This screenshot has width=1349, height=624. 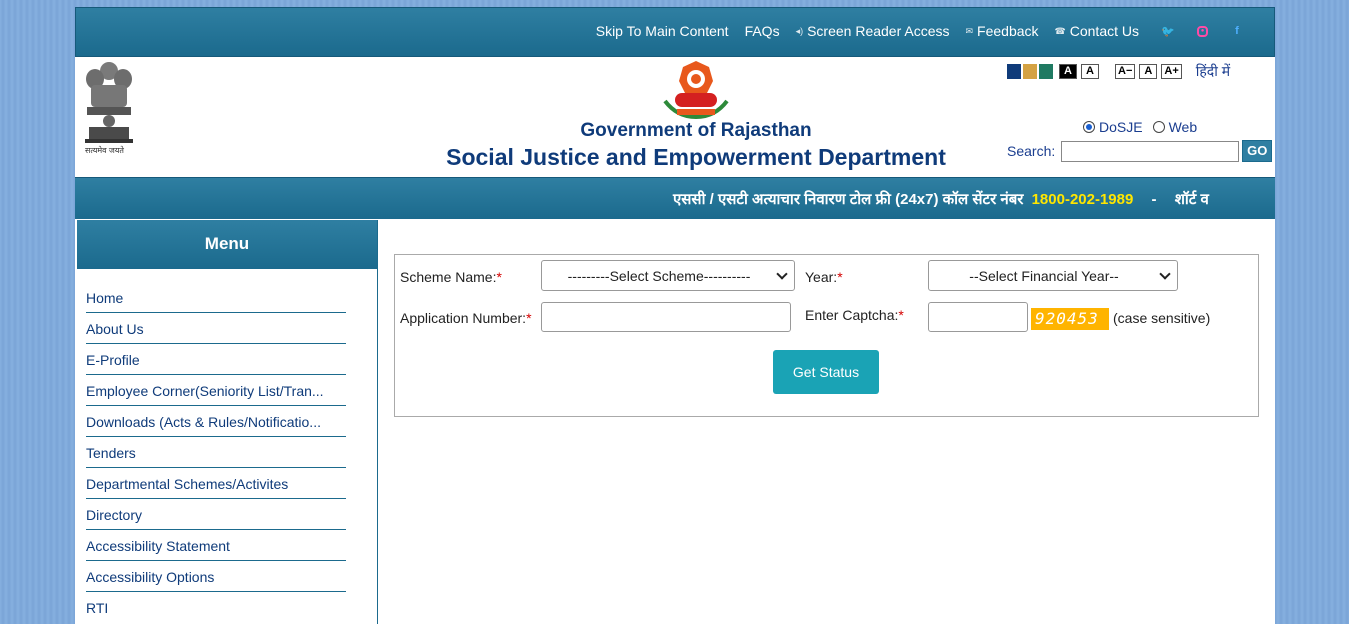 What do you see at coordinates (1090, 71) in the screenshot?
I see `contrast-normal-button: A` at bounding box center [1090, 71].